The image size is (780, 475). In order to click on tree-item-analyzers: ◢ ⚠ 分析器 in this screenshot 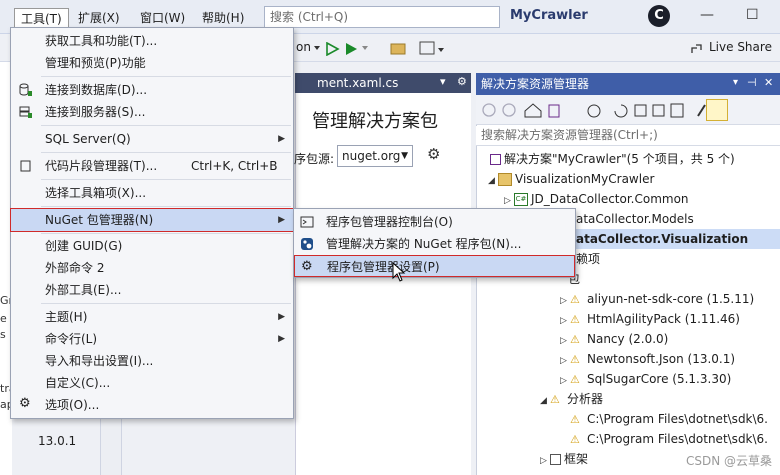, I will do `click(628, 399)`.